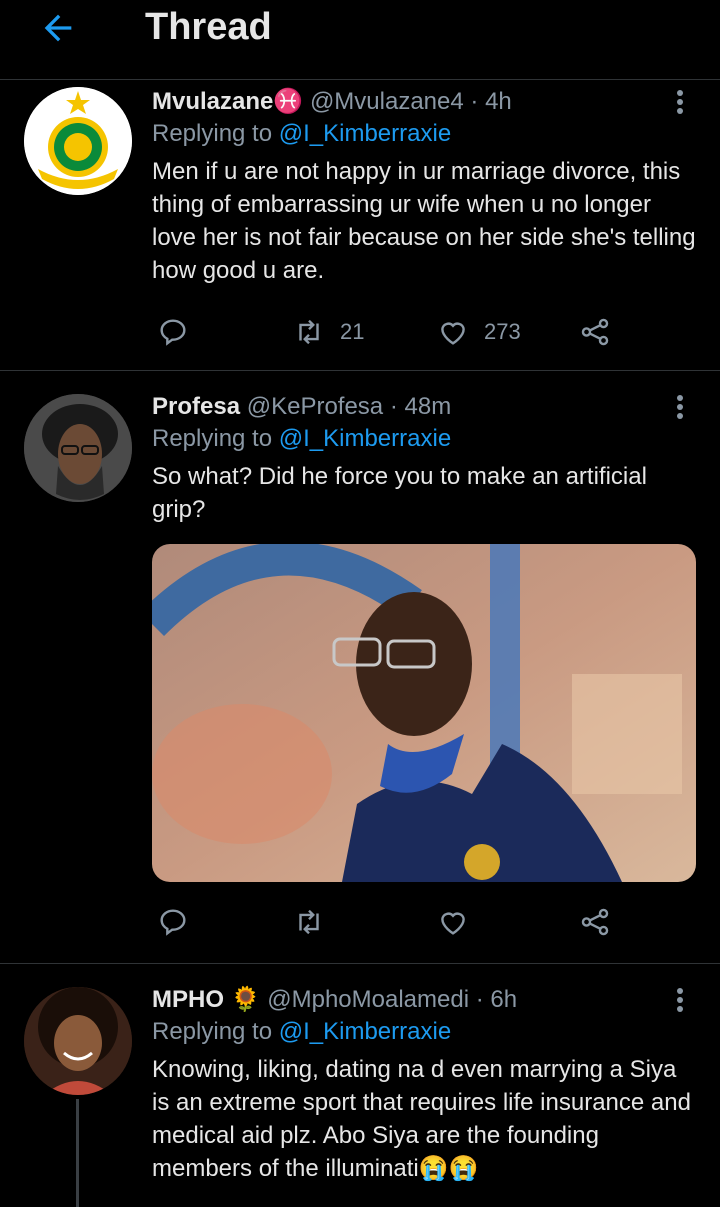  Describe the element at coordinates (386, 101) in the screenshot. I see `author-handle: @Mvulazane4` at that location.